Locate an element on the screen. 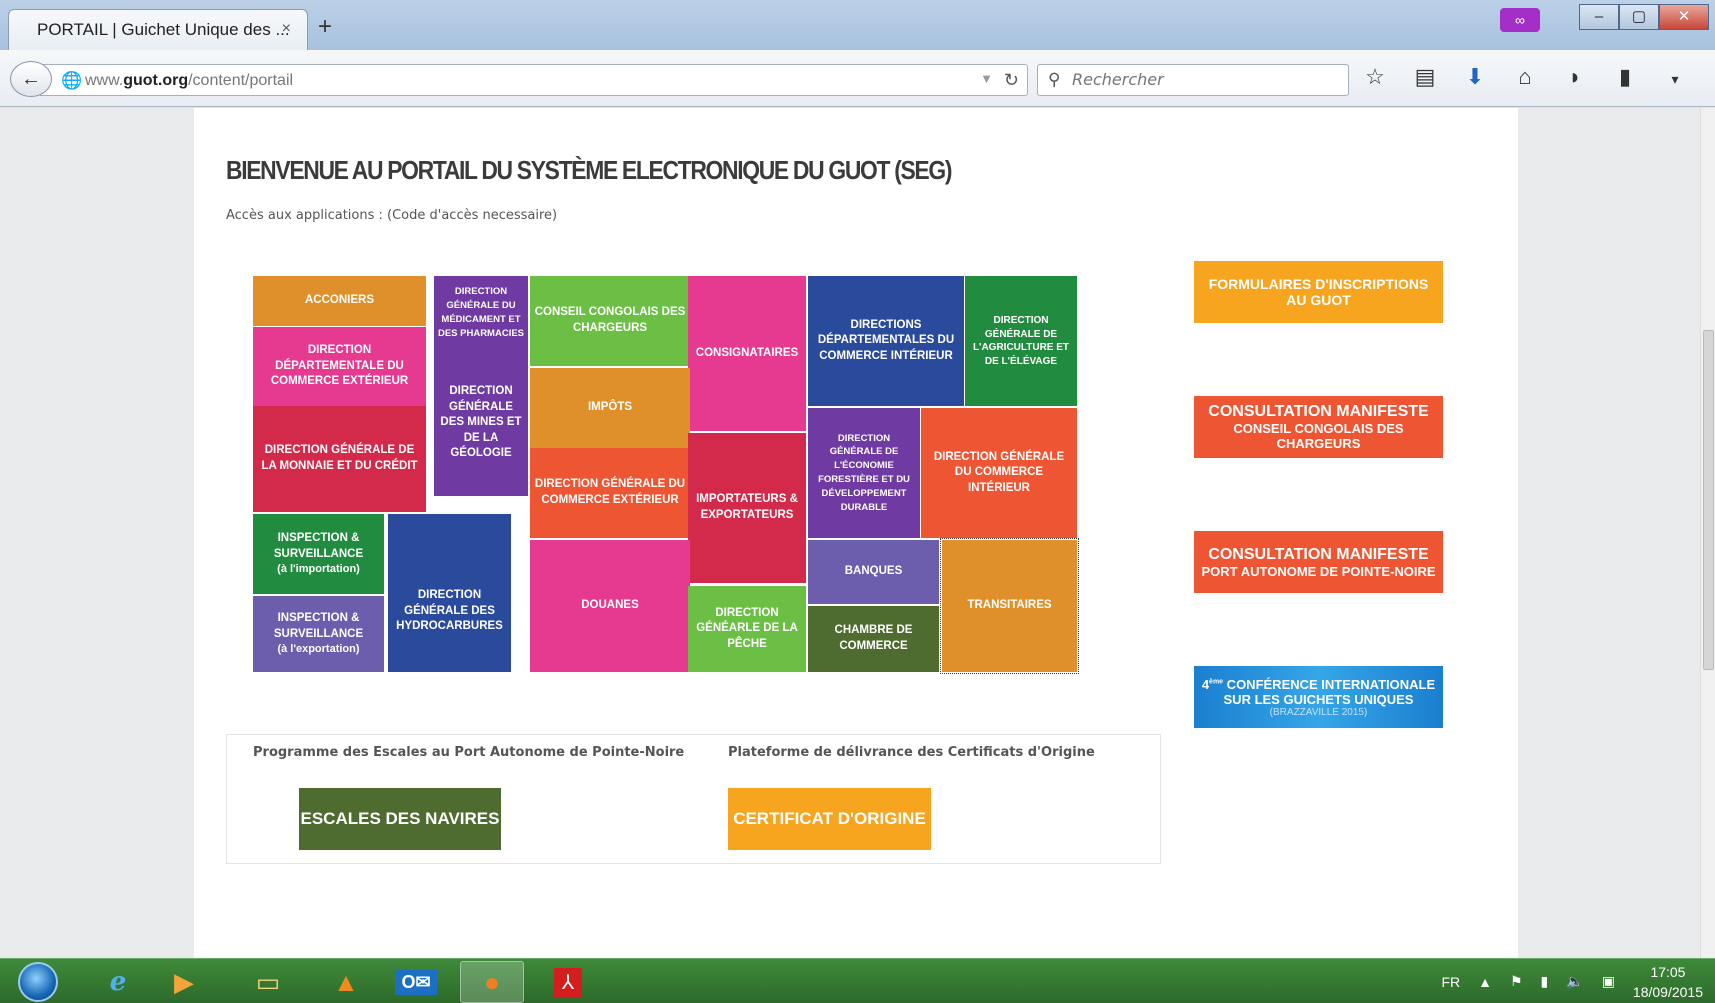 The height and width of the screenshot is (1003, 1715). clipboard-icon: ▮ is located at coordinates (1625, 79).